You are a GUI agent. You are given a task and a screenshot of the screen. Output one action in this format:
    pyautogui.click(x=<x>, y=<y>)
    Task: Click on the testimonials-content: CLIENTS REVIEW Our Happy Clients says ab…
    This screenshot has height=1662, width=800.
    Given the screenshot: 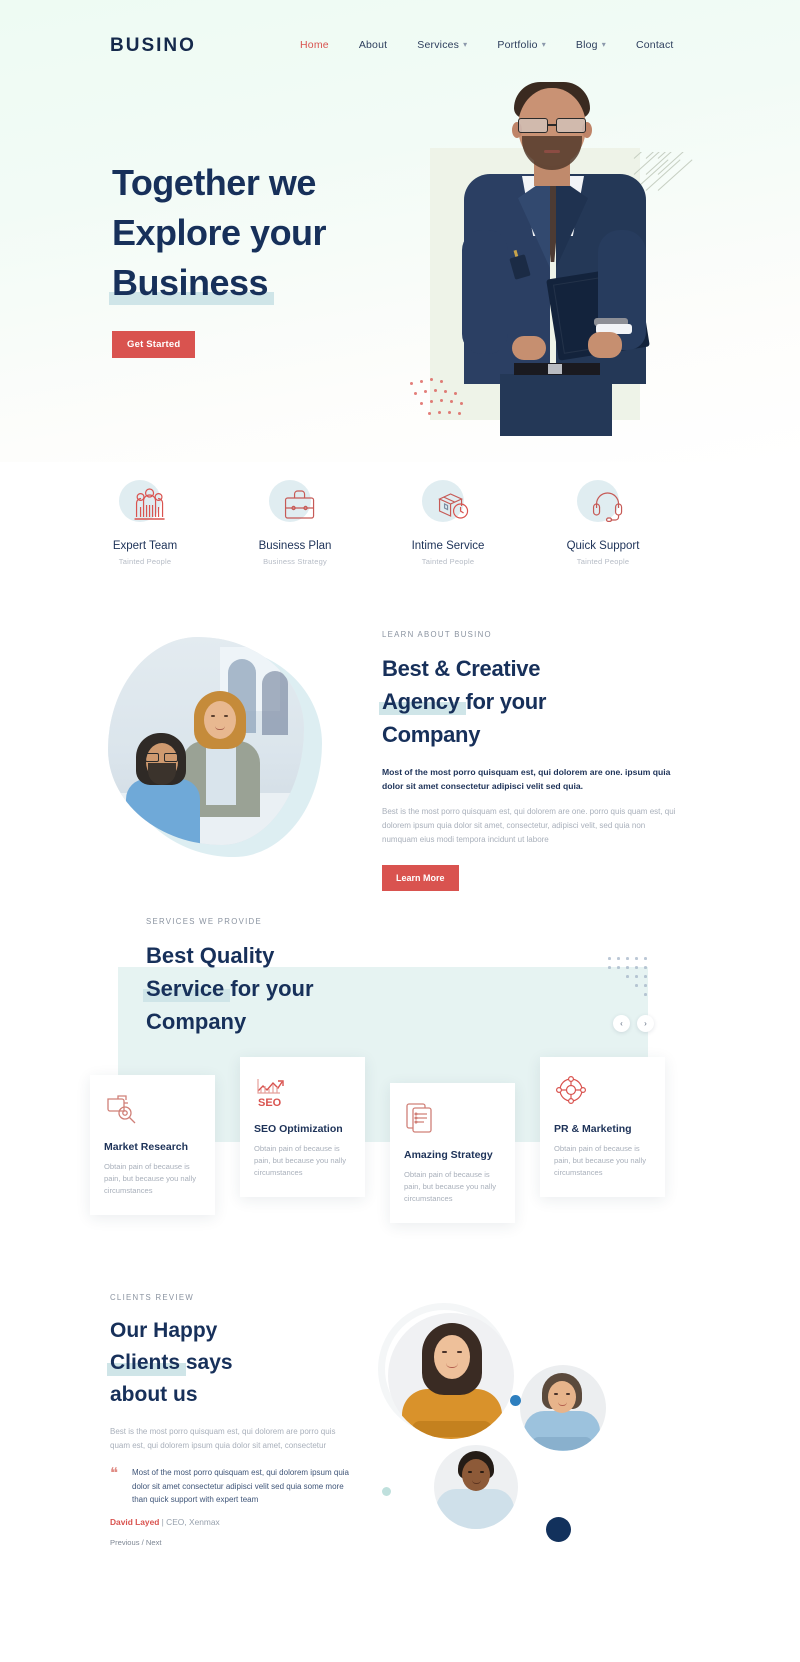 What is the action you would take?
    pyautogui.click(x=228, y=1420)
    